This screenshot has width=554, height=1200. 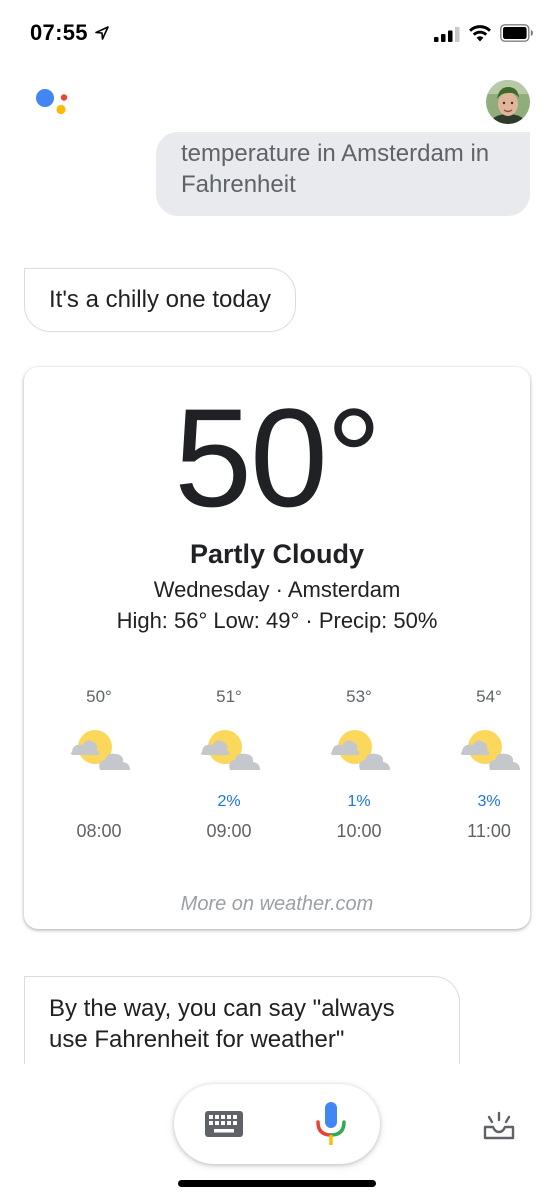 I want to click on status-time: 07:55, so click(x=59, y=32).